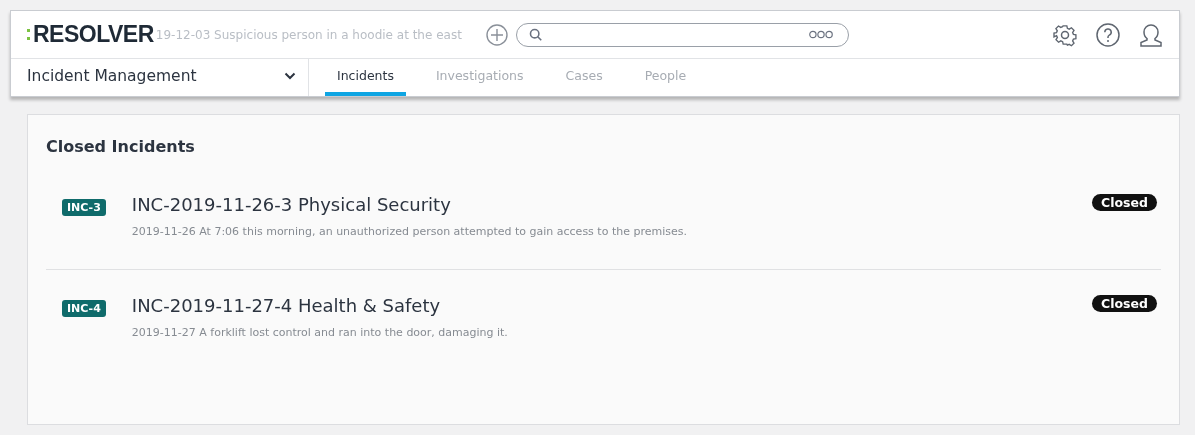  I want to click on incident-title: INC-2019-11-27-4 Health & Safety, so click(612, 305).